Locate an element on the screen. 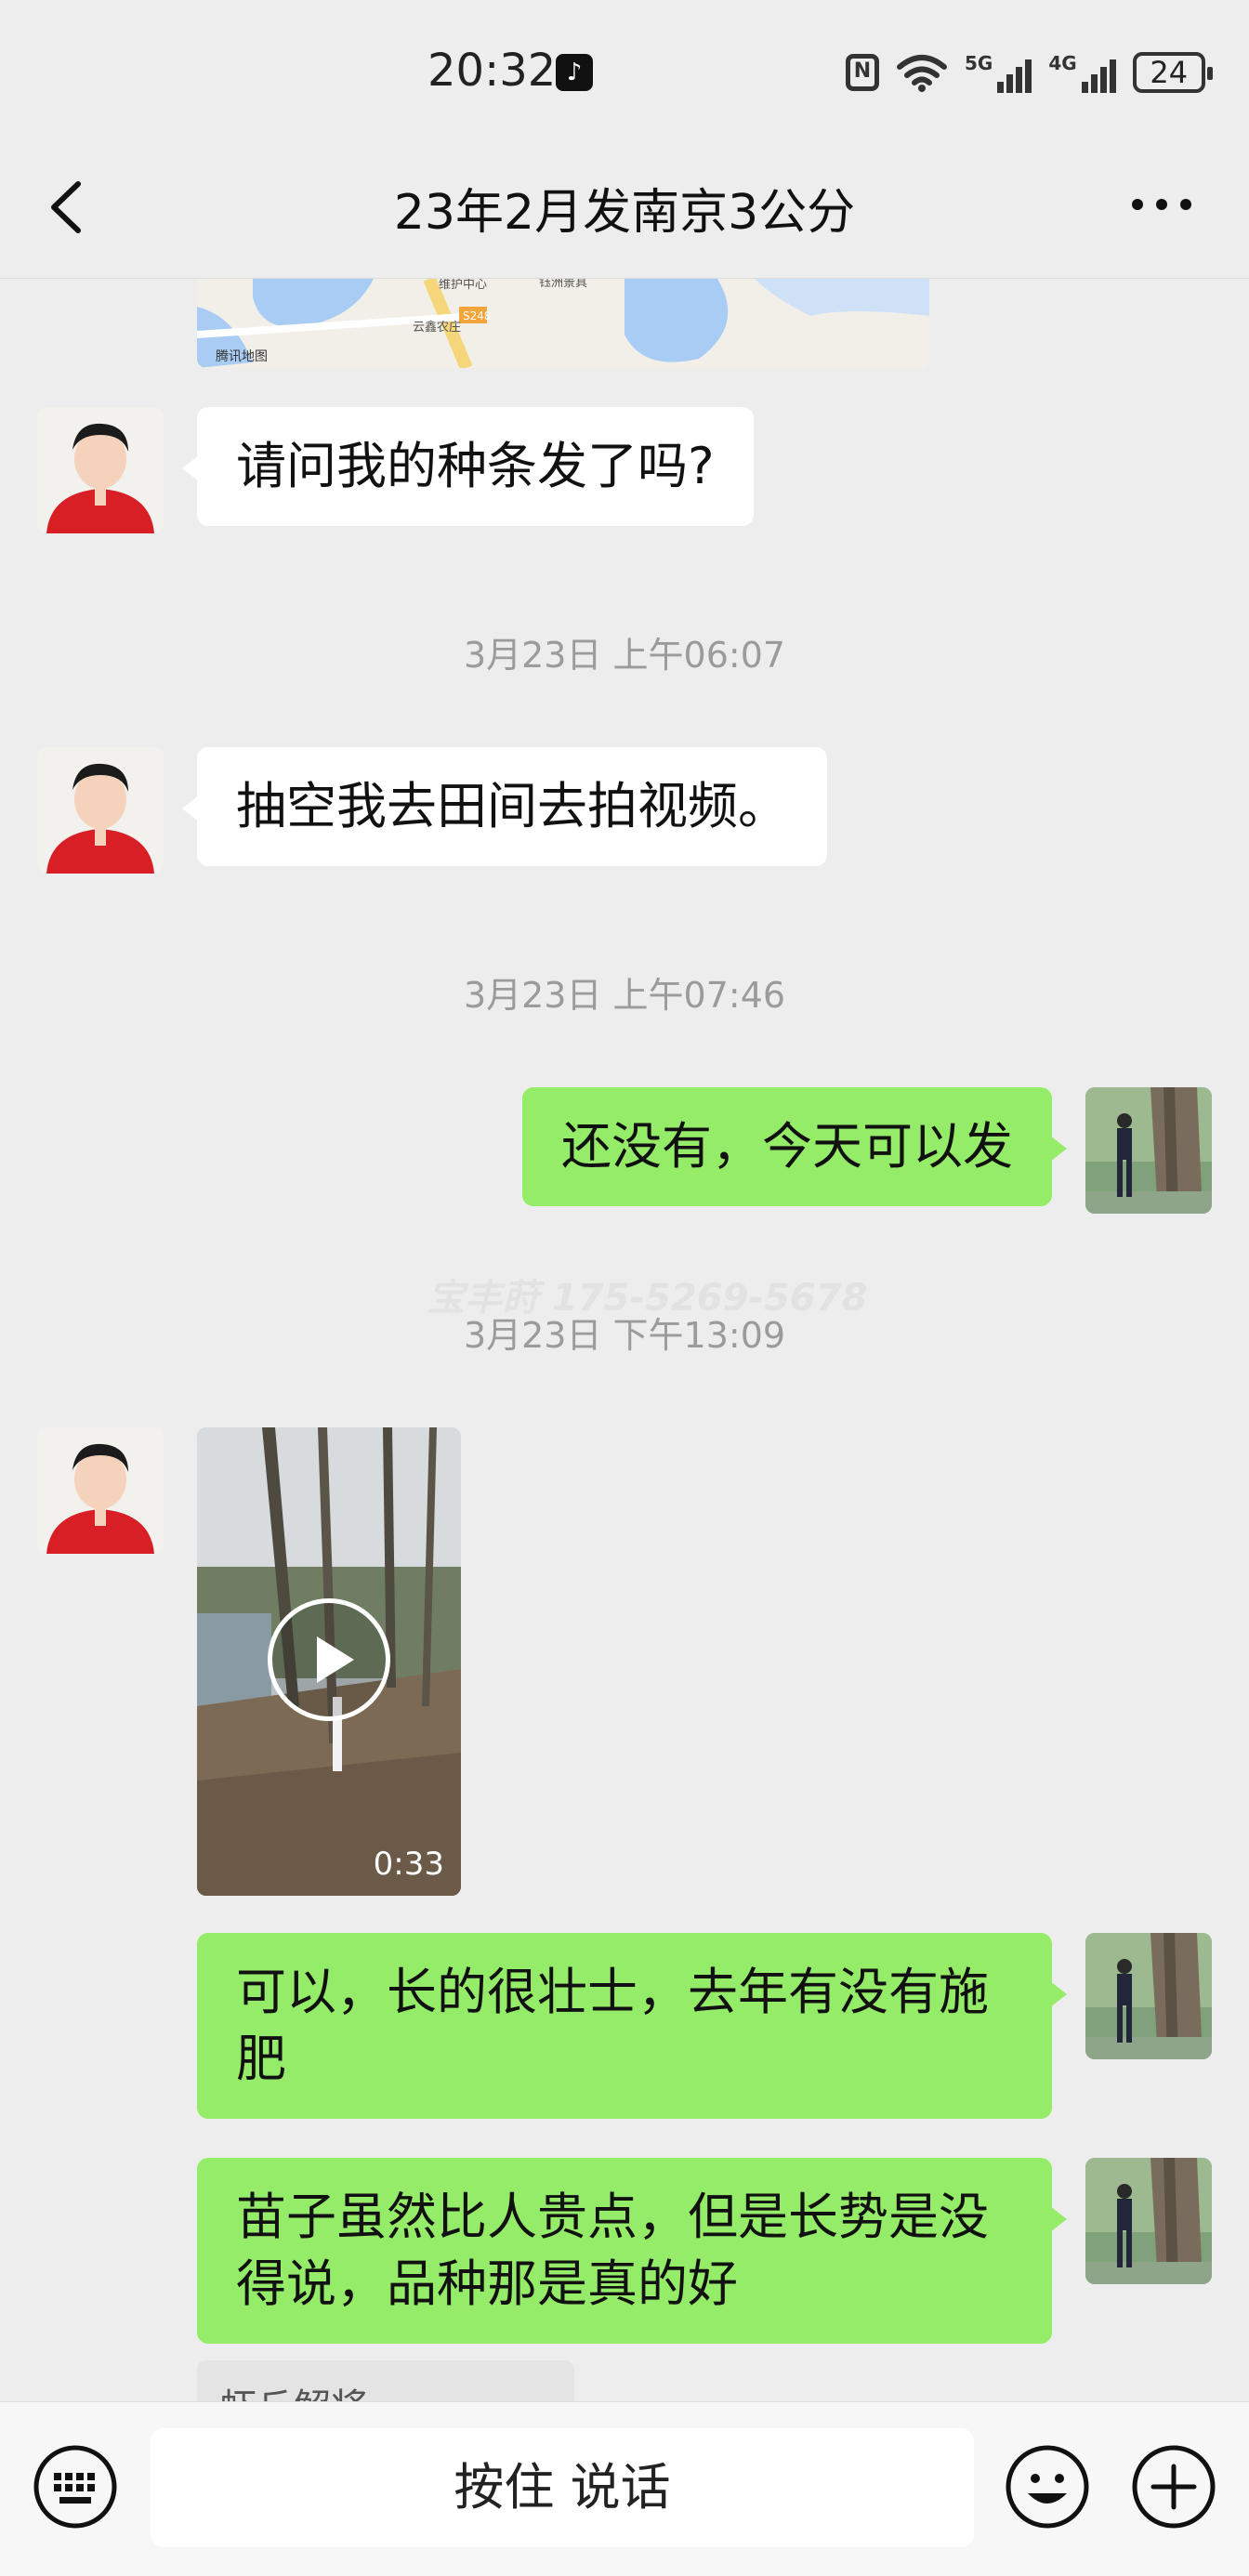 This screenshot has width=1249, height=2576. map-thumbnail: S248 维护中心 钰洲景具 云鑫农庄 腾讯地图 is located at coordinates (563, 323).